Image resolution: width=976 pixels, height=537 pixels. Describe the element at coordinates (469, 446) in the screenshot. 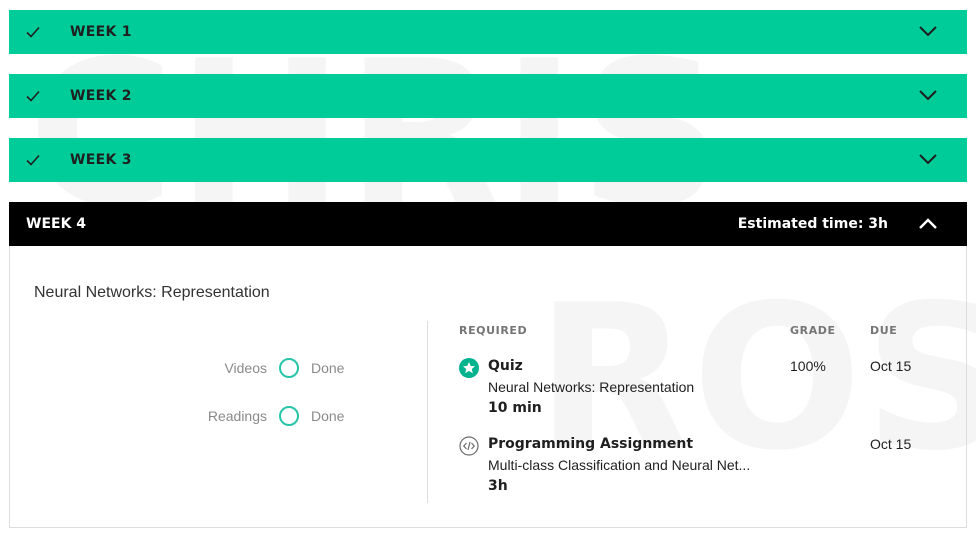

I see `code-icon` at that location.